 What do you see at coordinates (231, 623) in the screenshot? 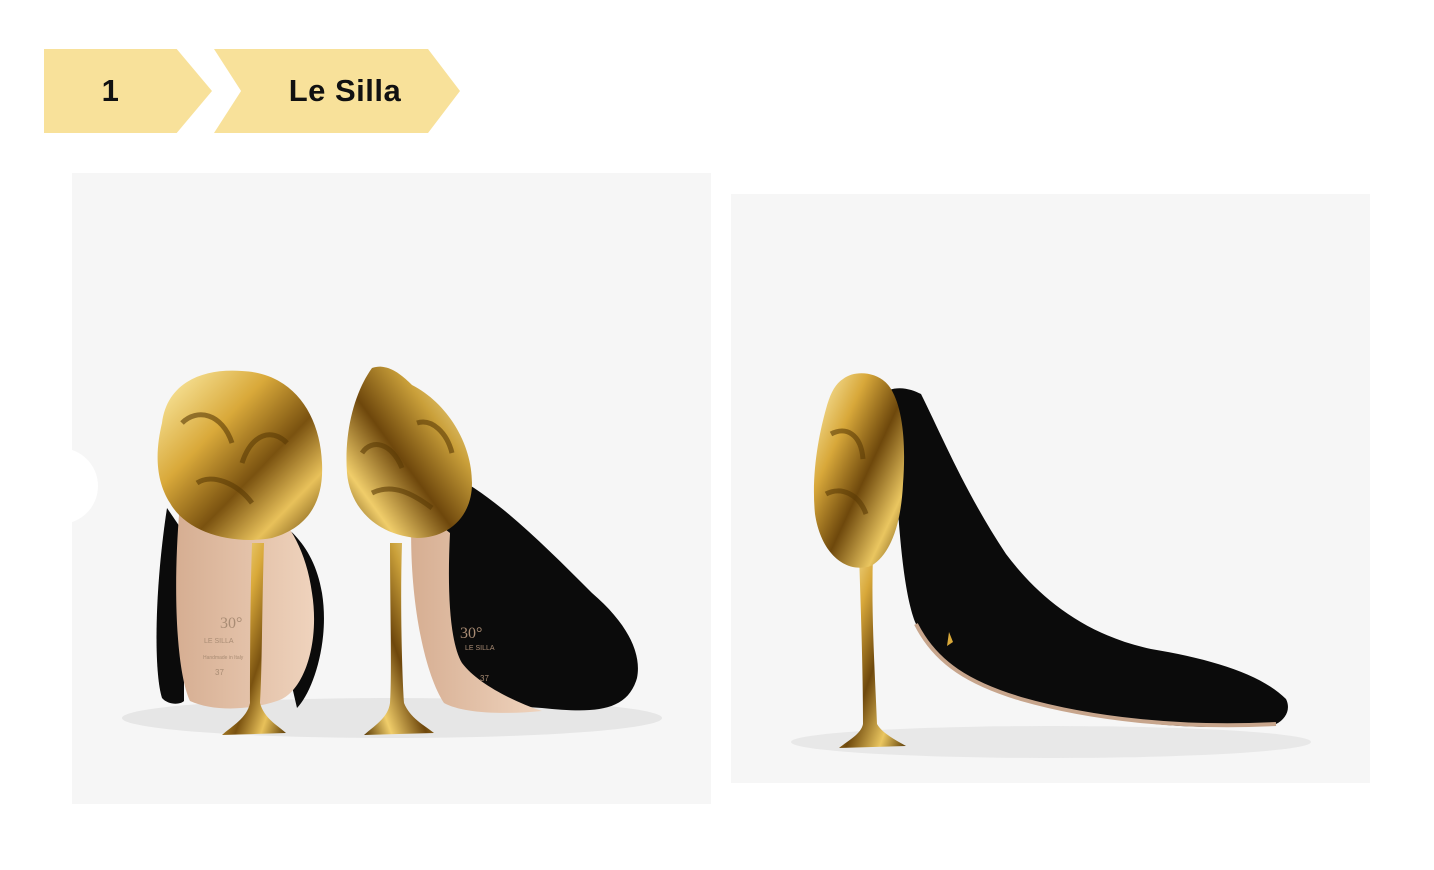
I see `insole-logo-left: 30°` at bounding box center [231, 623].